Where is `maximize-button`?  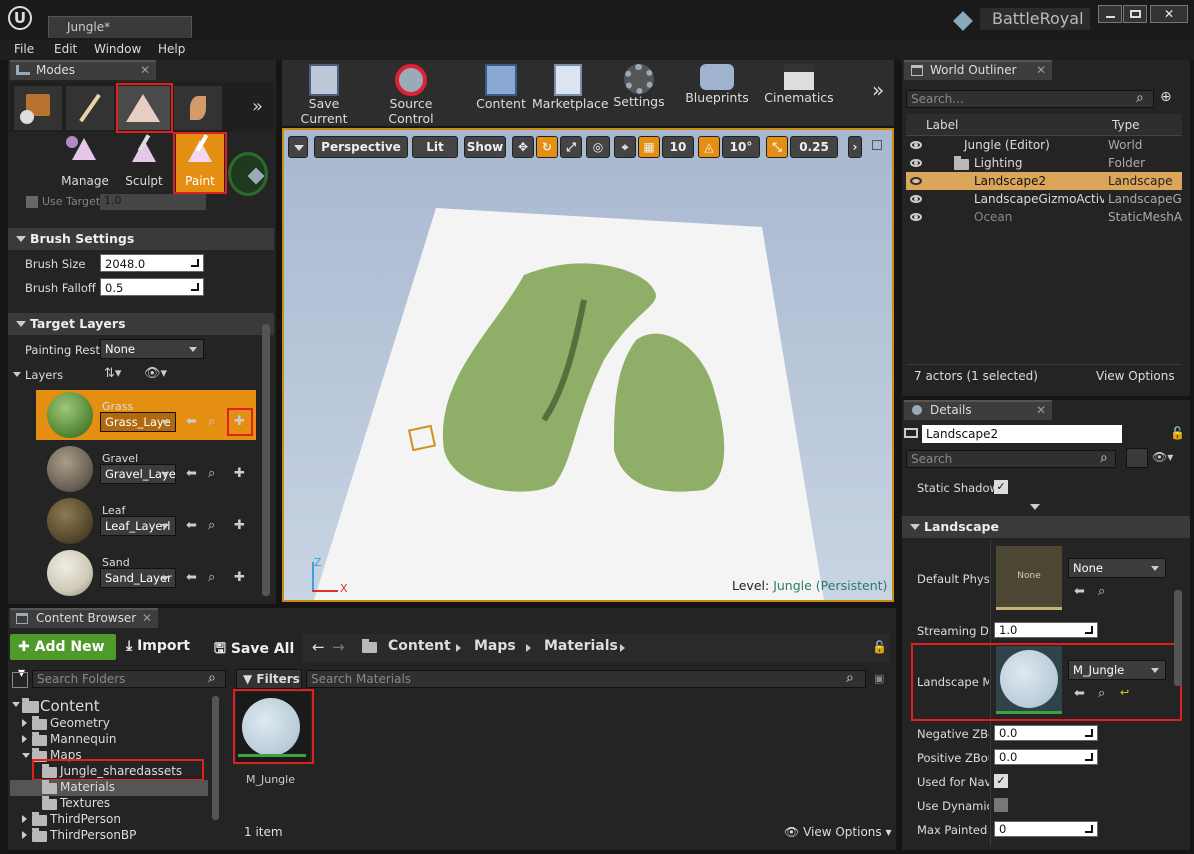 maximize-button is located at coordinates (1135, 14).